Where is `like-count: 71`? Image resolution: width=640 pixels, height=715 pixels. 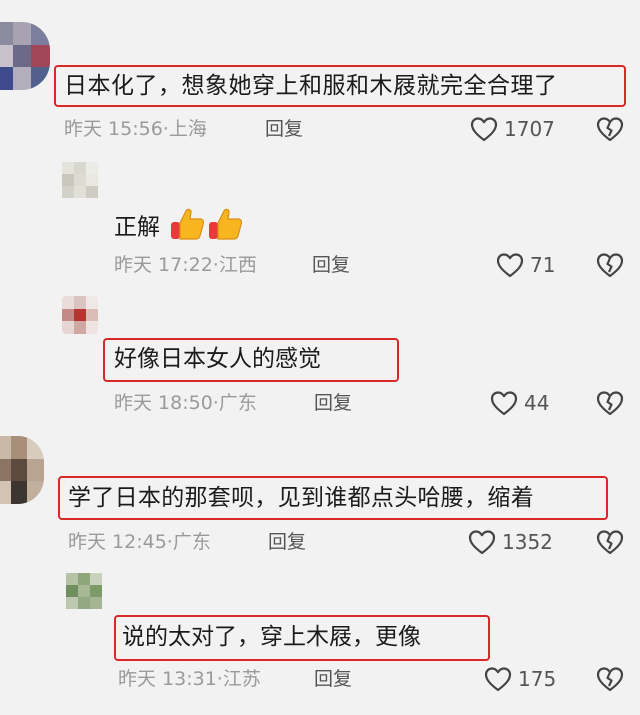
like-count: 71 is located at coordinates (543, 265).